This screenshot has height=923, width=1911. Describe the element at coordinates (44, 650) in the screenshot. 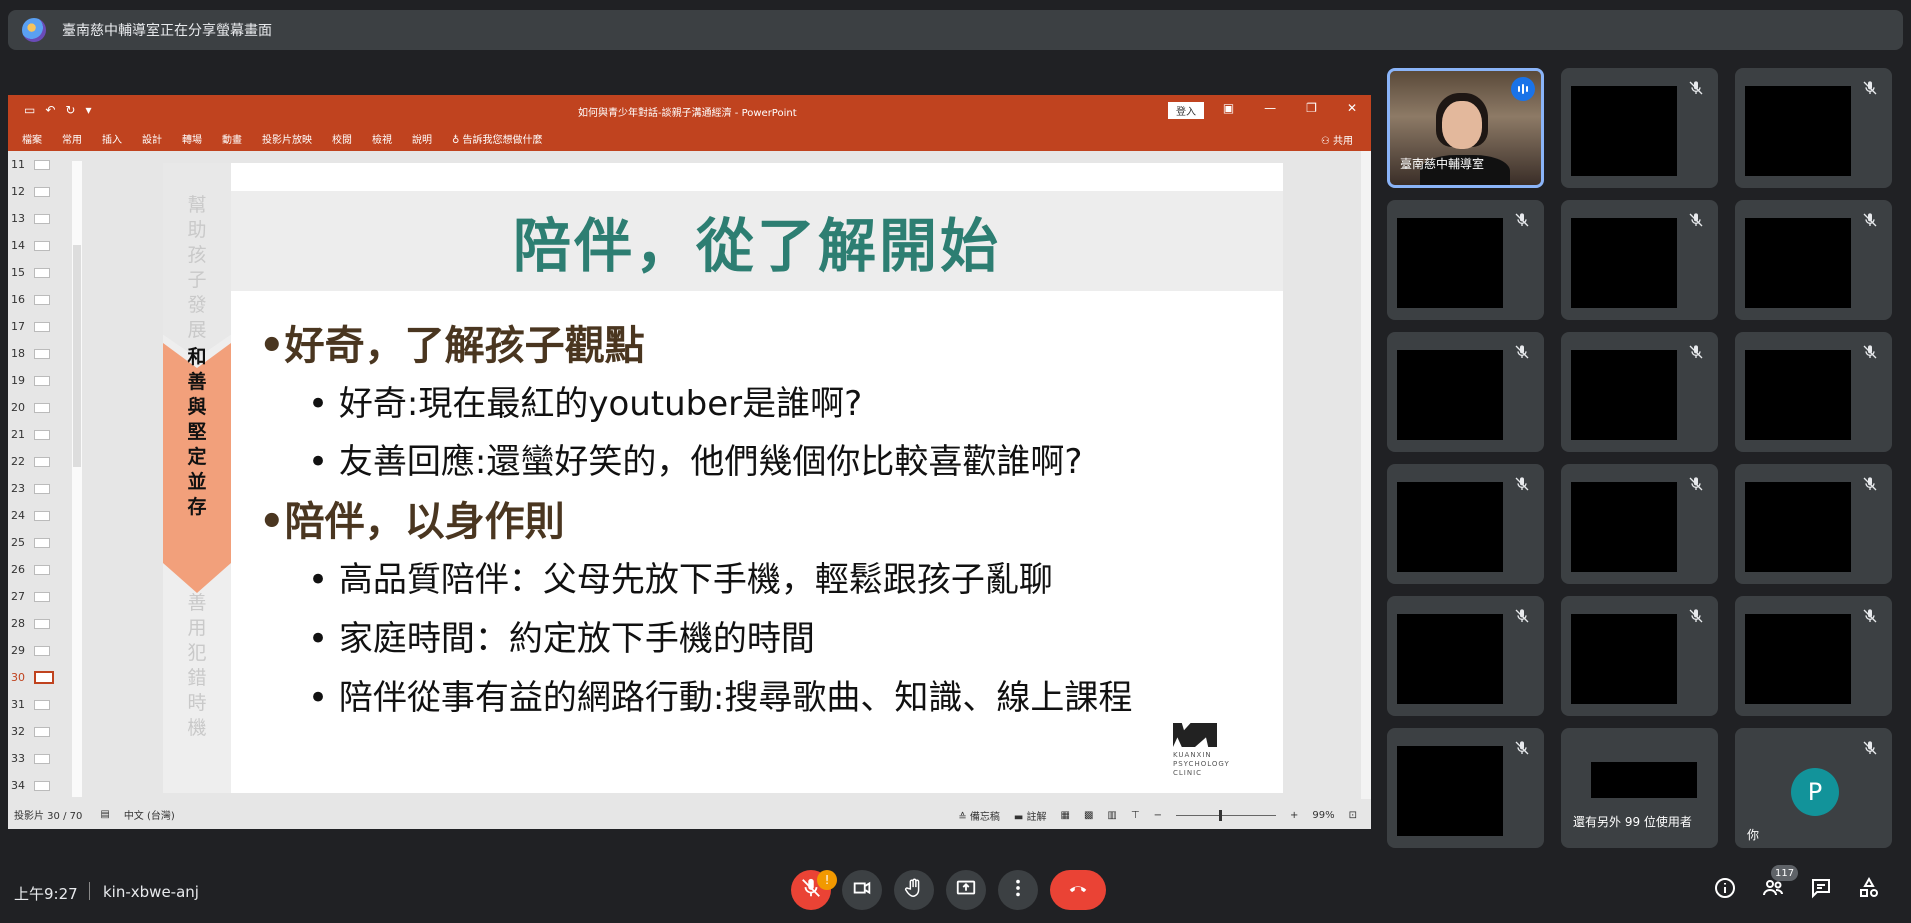

I see `slide-thumbnail: 29` at that location.